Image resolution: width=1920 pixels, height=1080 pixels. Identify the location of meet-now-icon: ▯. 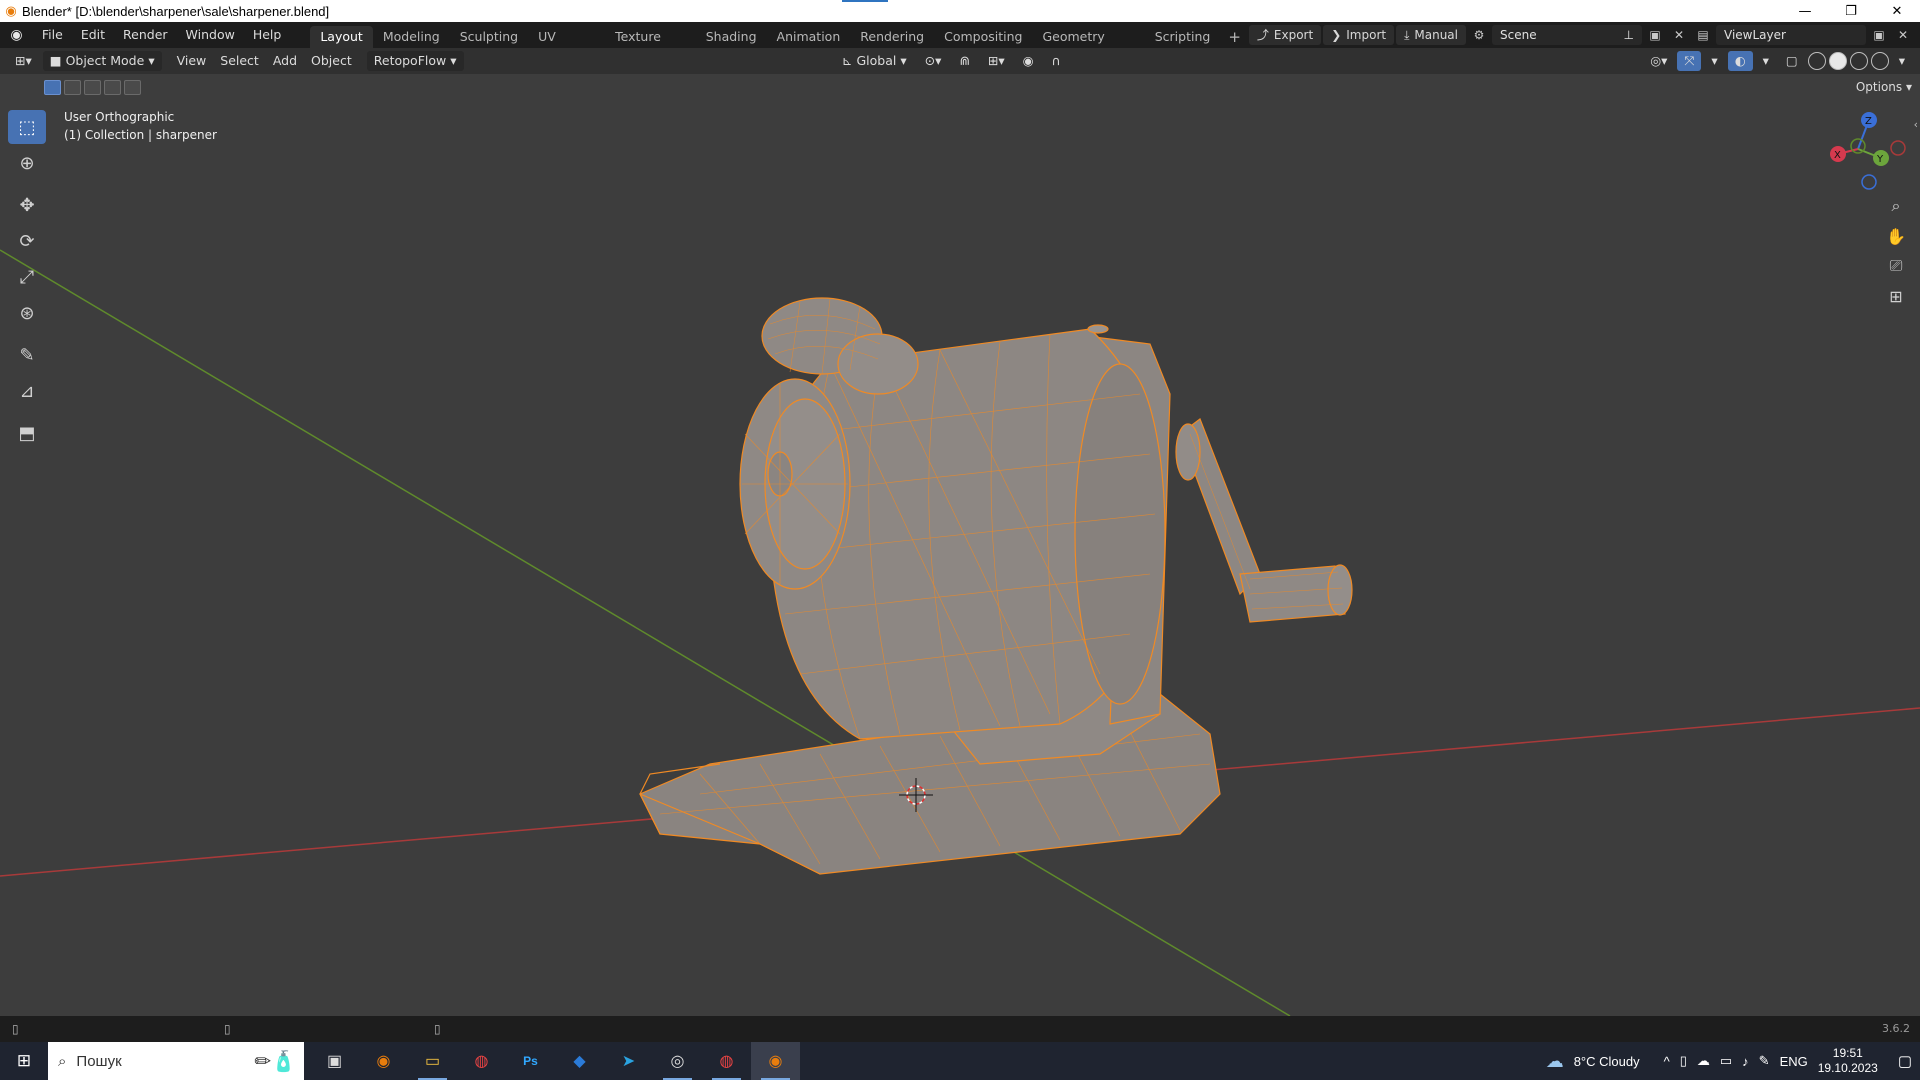
(1683, 1061).